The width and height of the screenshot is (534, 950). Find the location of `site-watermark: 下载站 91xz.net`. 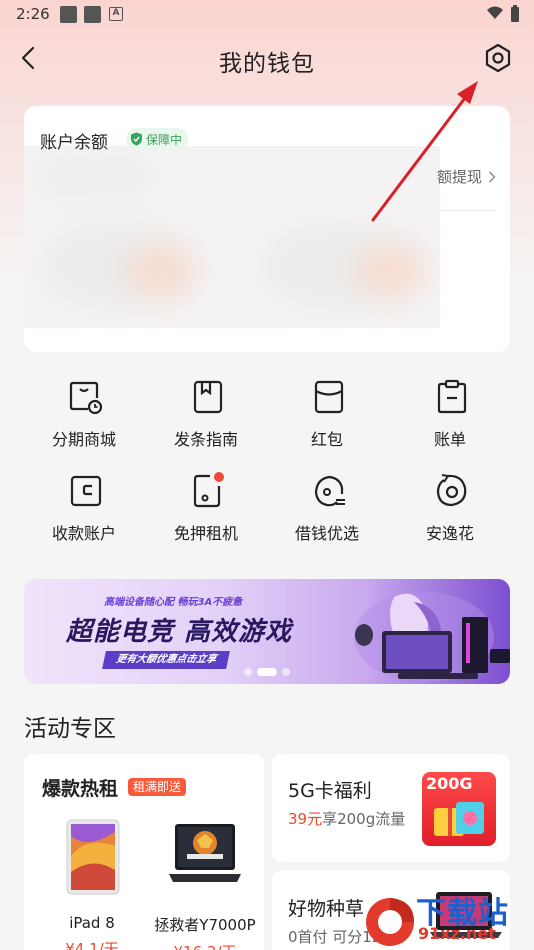

site-watermark: 下载站 91xz.net is located at coordinates (448, 919).